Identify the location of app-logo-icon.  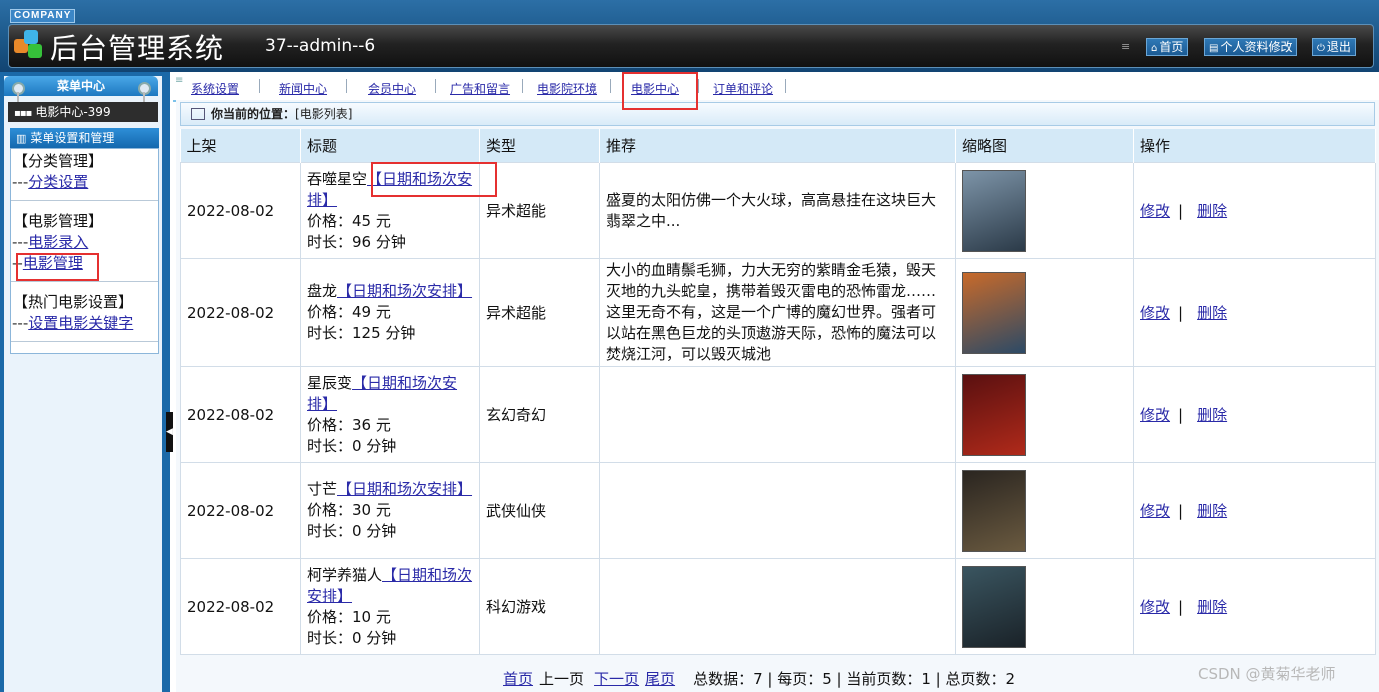
(29, 45).